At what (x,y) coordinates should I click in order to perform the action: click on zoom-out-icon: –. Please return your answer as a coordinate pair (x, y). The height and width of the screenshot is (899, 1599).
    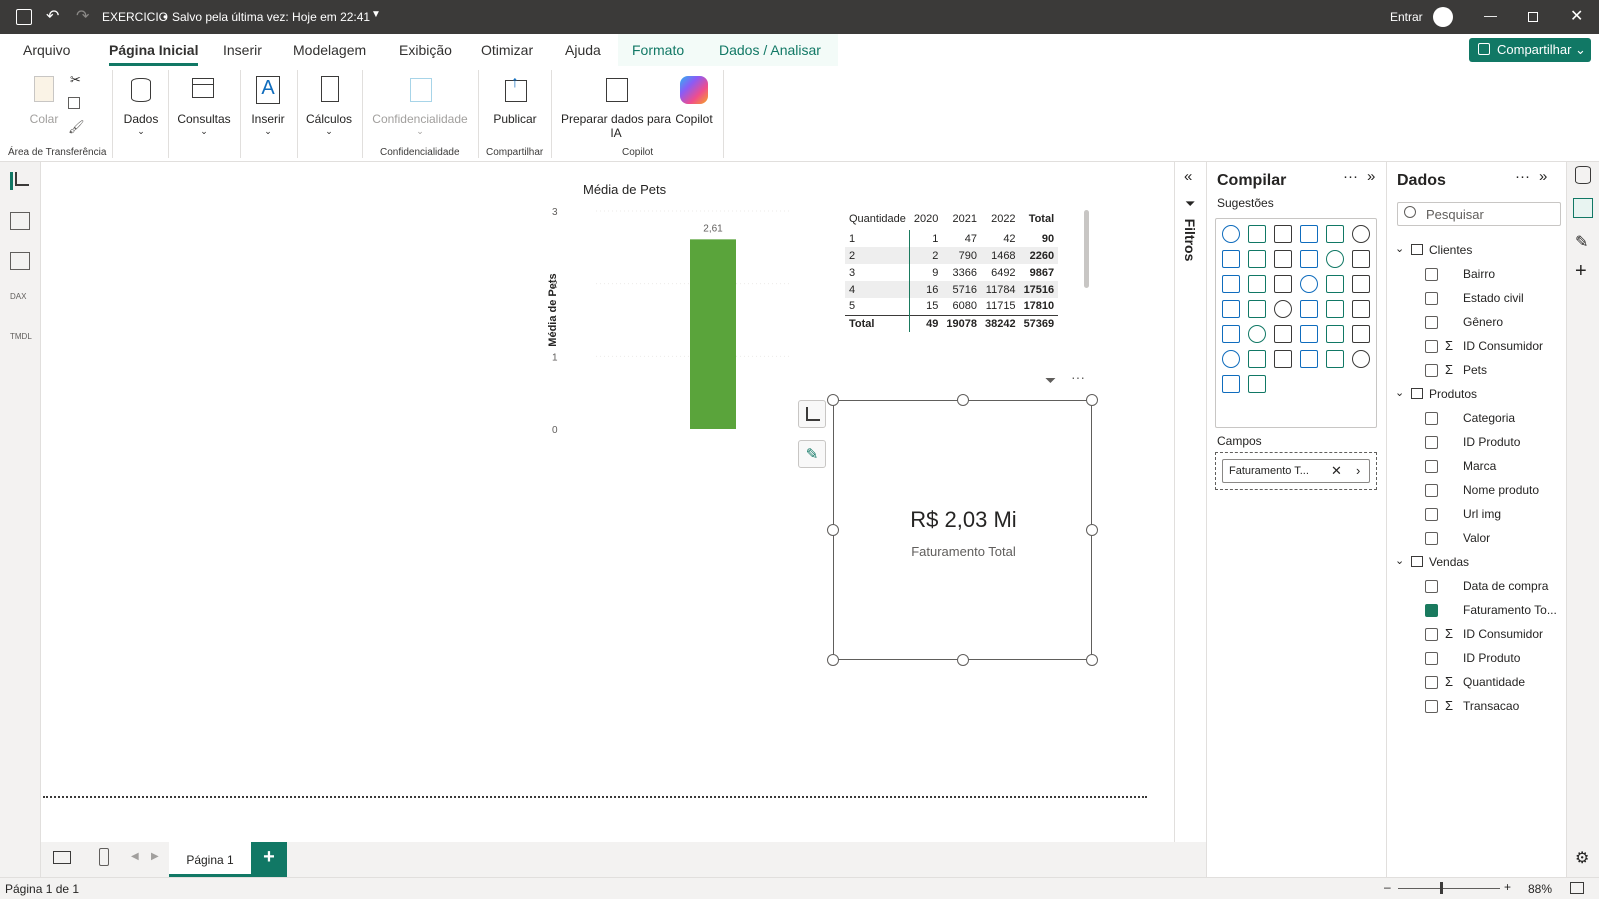
    Looking at the image, I should click on (1387, 887).